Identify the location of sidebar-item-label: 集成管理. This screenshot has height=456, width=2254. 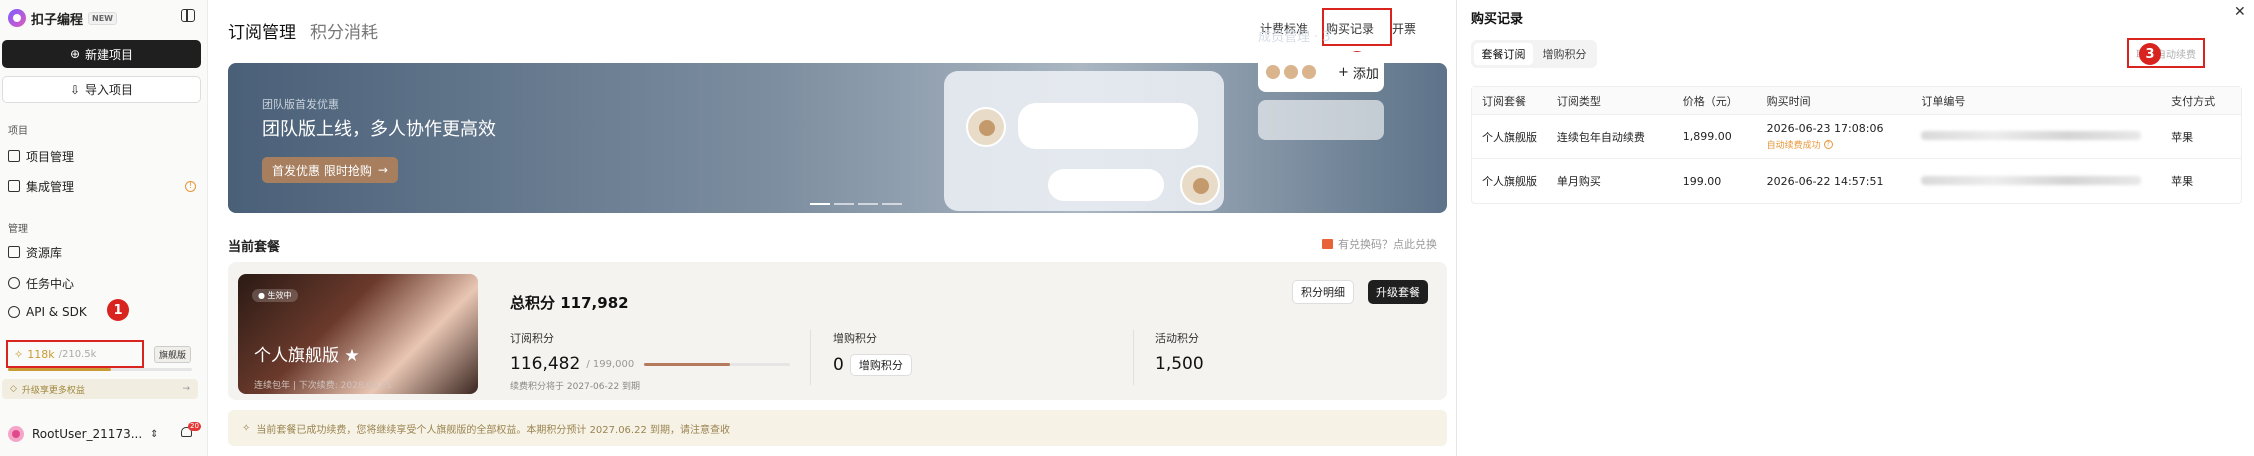
(50, 186).